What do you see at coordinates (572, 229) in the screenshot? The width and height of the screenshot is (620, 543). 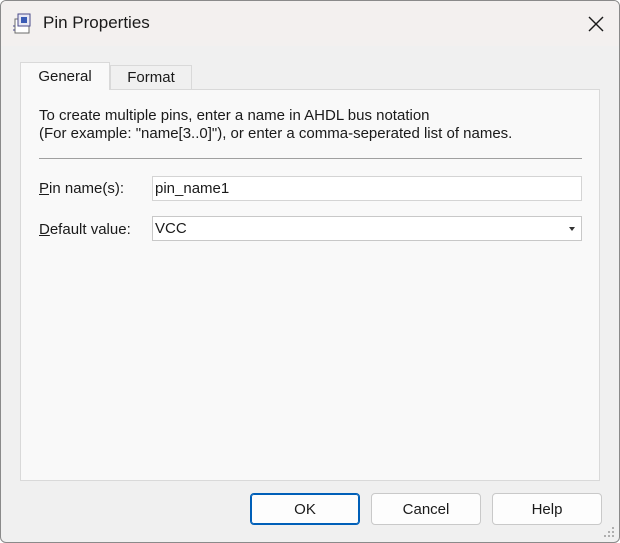 I see `chevron-down-icon` at bounding box center [572, 229].